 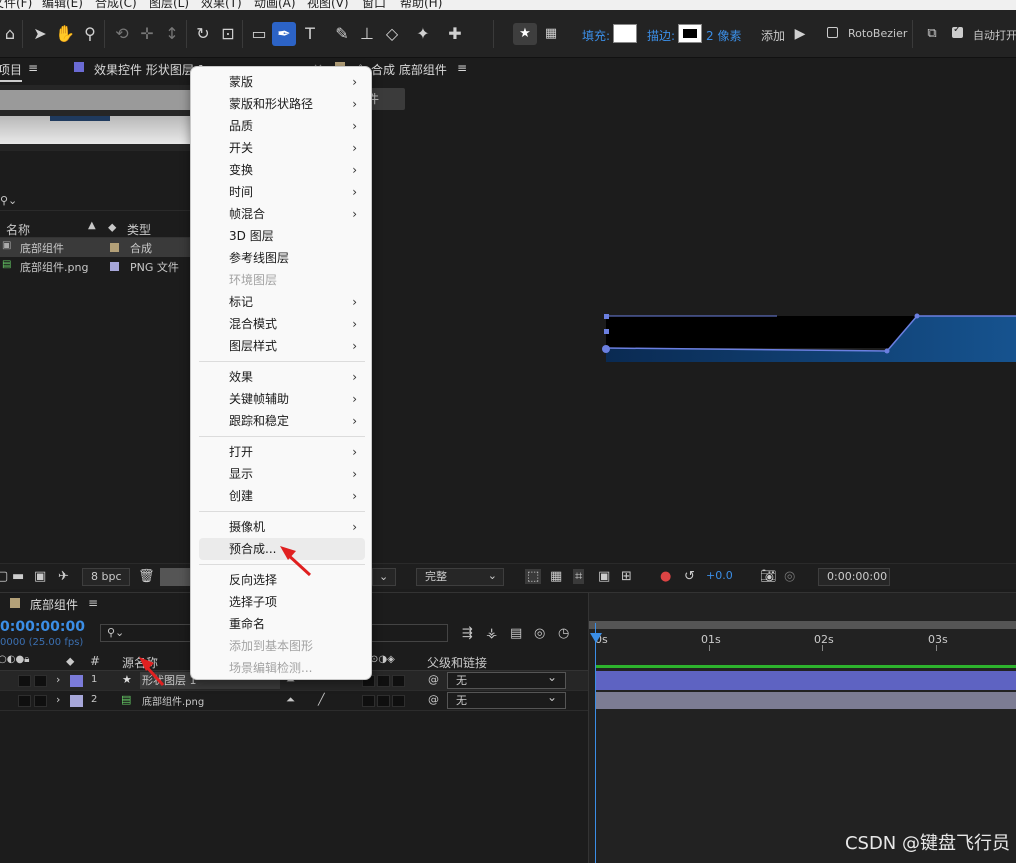 What do you see at coordinates (282, 126) in the screenshot?
I see `context-menu-item: 品质 ›` at bounding box center [282, 126].